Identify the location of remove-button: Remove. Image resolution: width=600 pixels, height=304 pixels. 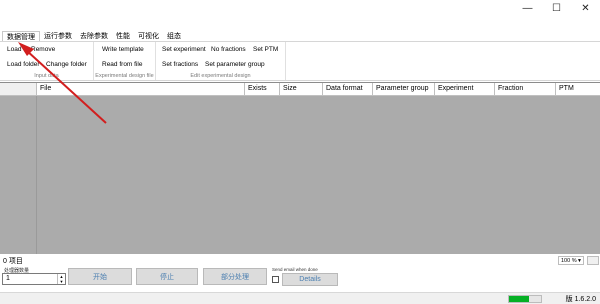
(43, 49).